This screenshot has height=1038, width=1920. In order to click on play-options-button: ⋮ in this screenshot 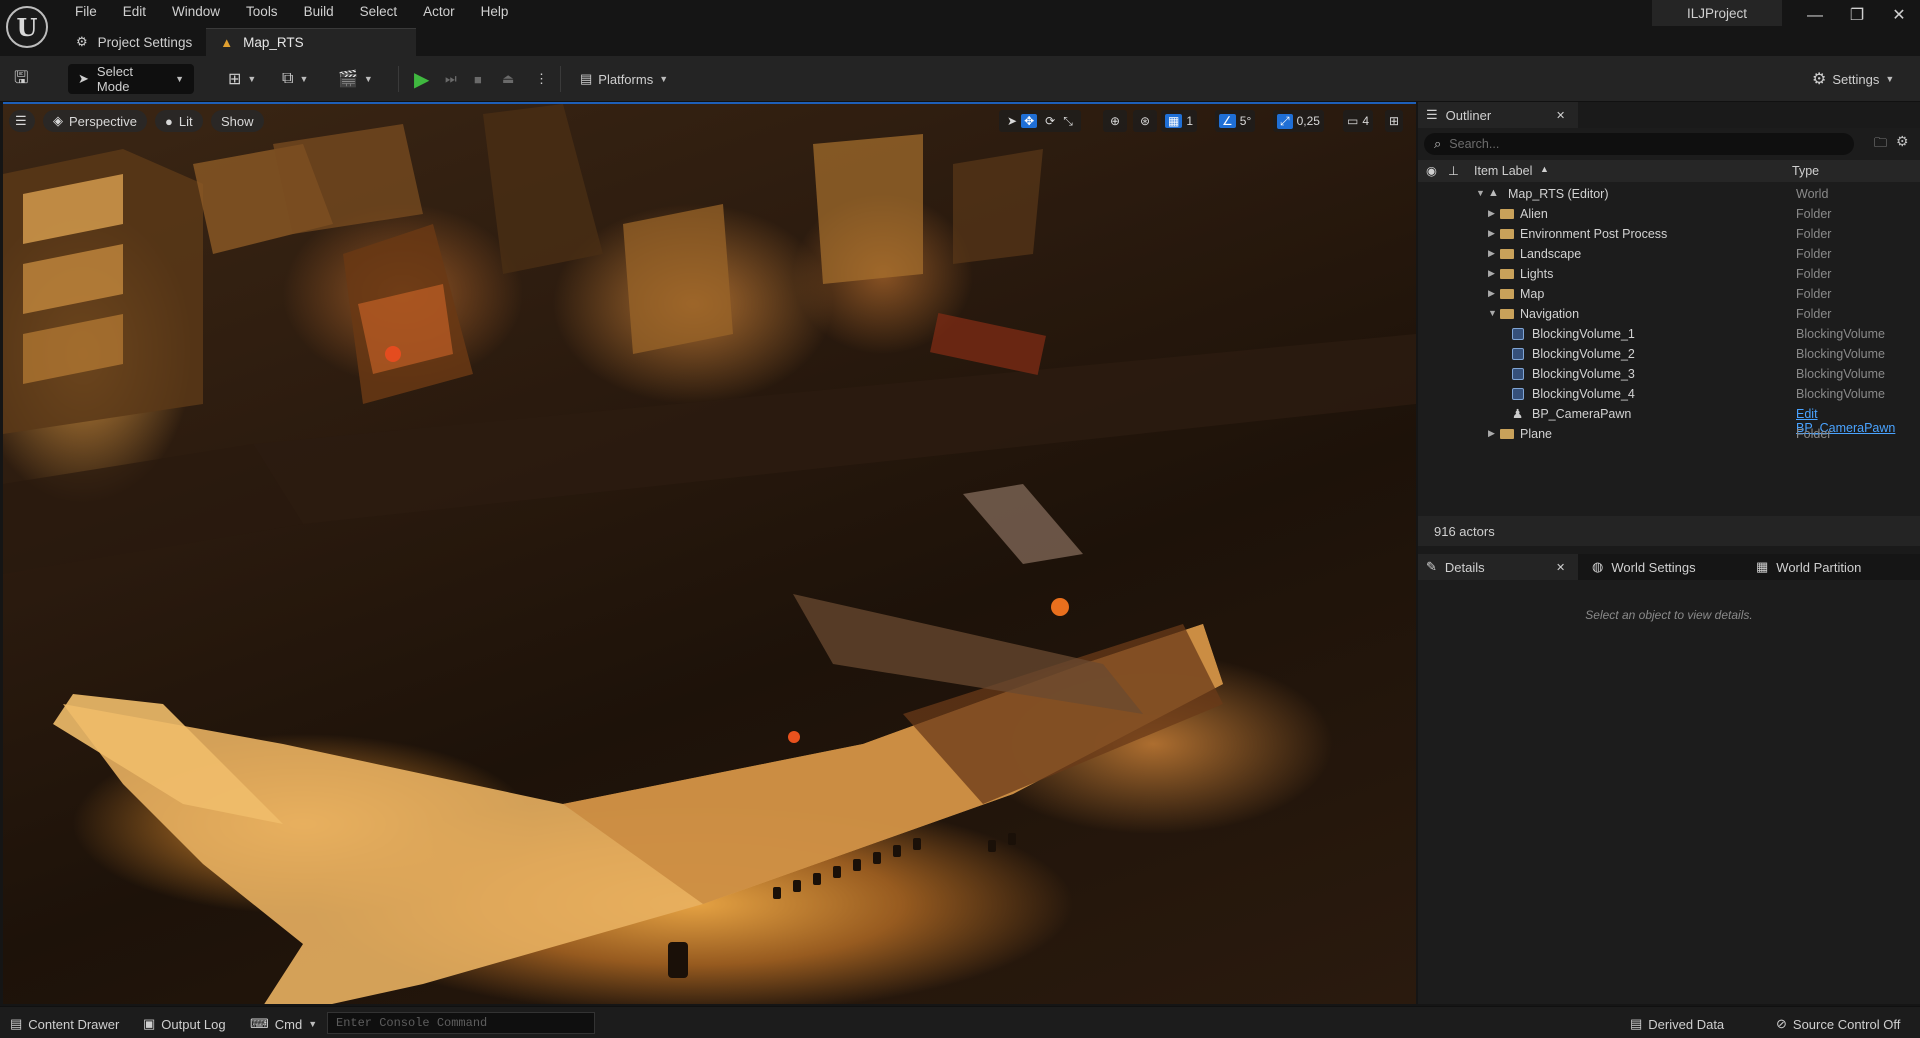, I will do `click(541, 79)`.